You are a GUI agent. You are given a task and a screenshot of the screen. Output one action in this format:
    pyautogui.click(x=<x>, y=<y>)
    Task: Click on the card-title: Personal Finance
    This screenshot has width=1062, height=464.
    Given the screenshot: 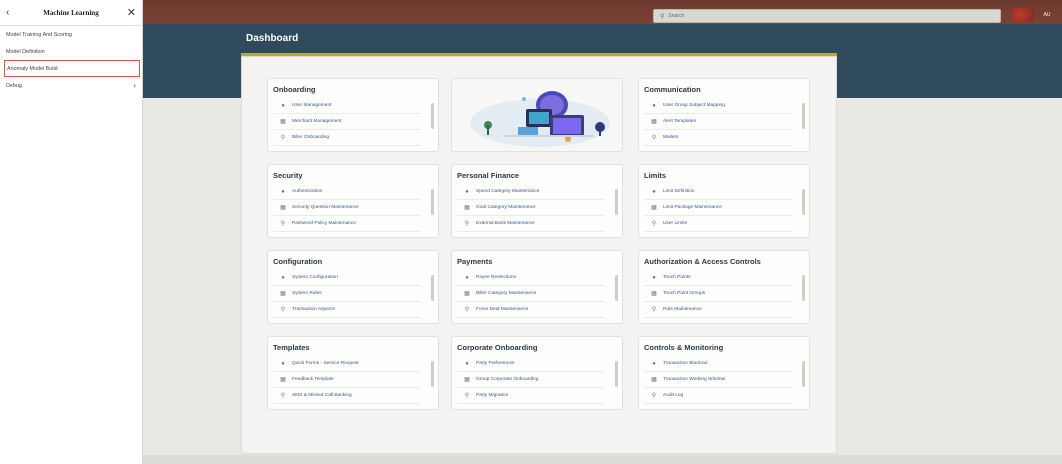 What is the action you would take?
    pyautogui.click(x=488, y=175)
    